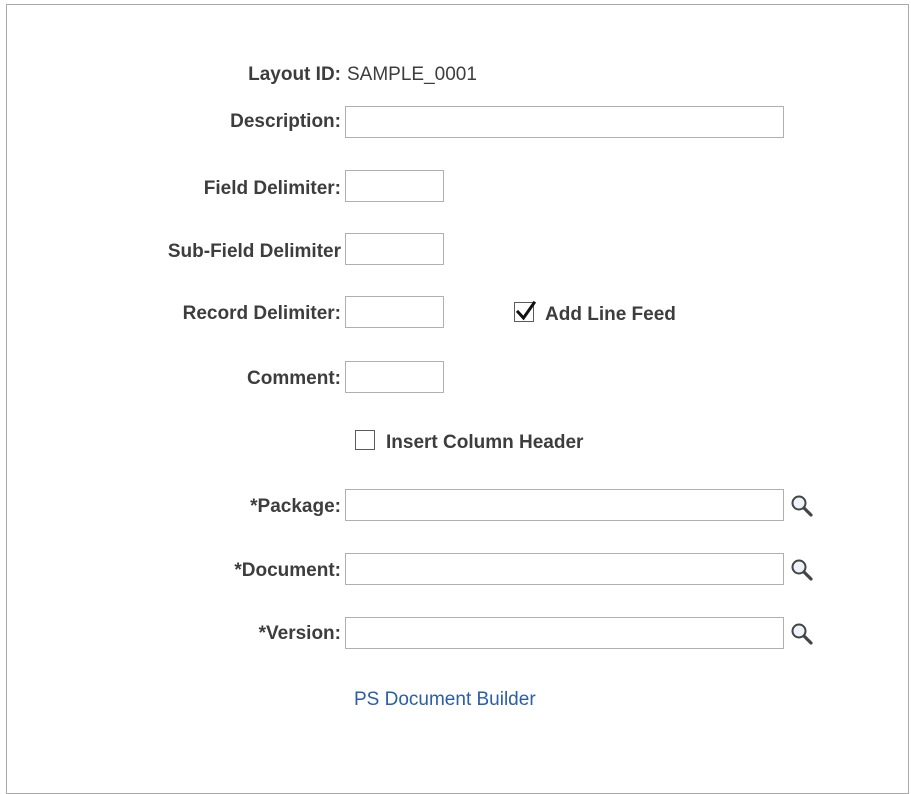 The width and height of the screenshot is (911, 794). What do you see at coordinates (394, 186) in the screenshot?
I see `field-delimiter-input` at bounding box center [394, 186].